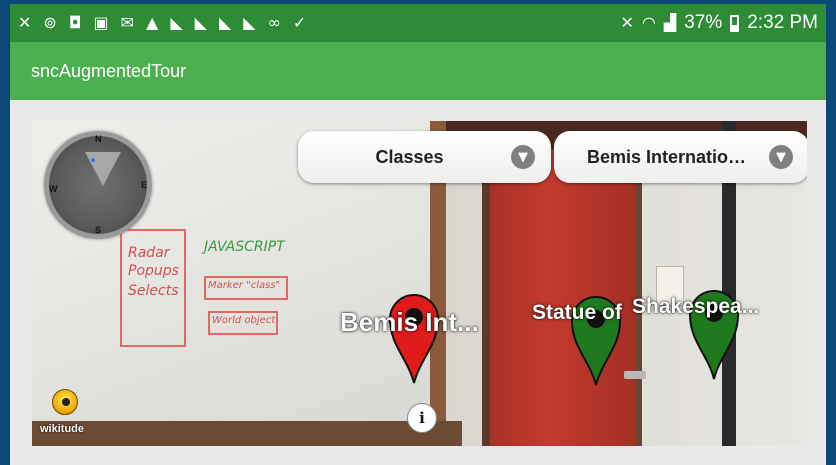  I want to click on app-bar: sncAugmentedTour, so click(418, 71).